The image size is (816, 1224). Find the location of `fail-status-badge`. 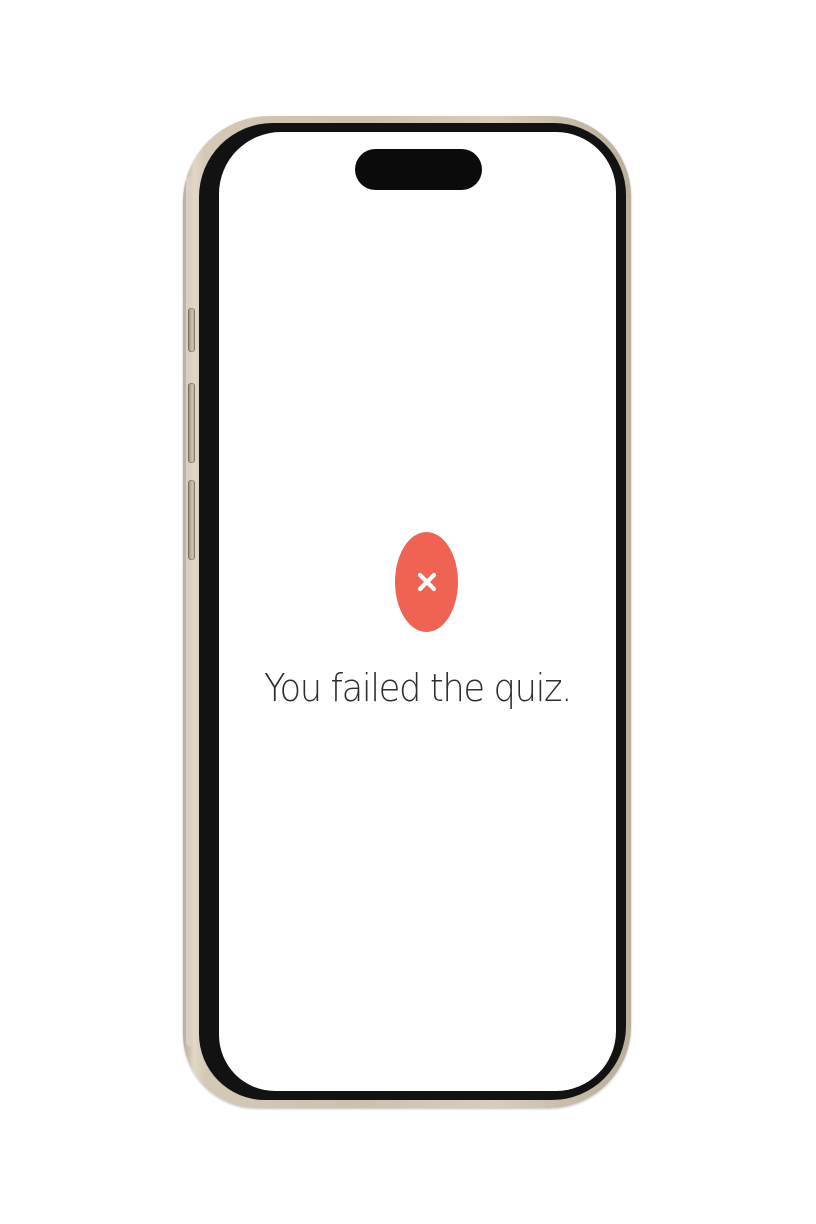

fail-status-badge is located at coordinates (426, 582).